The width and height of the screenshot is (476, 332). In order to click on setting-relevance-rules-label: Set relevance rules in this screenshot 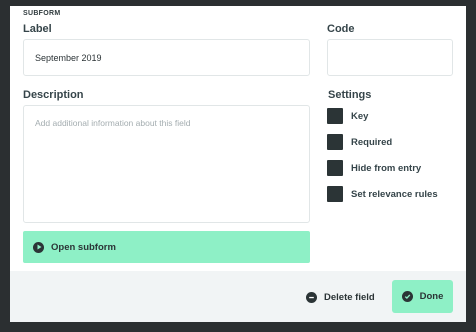, I will do `click(394, 194)`.